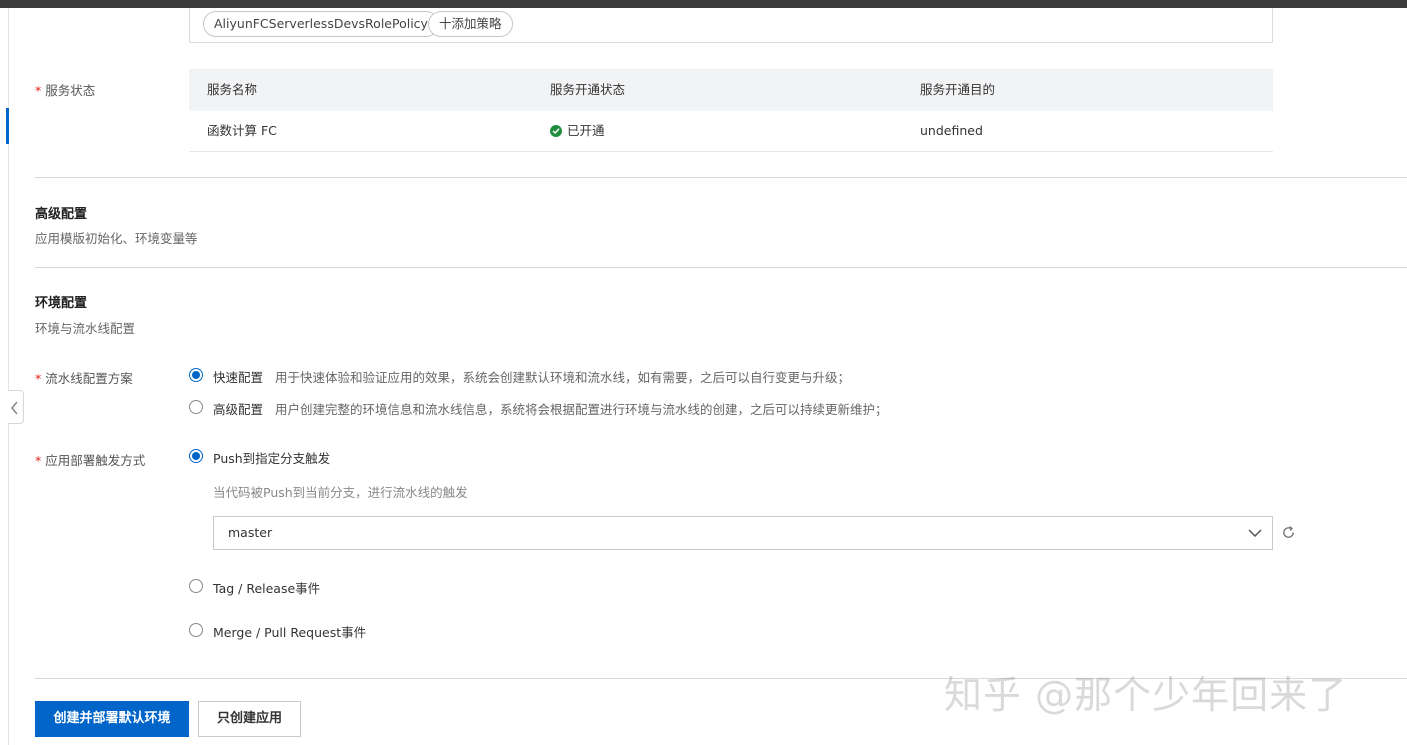 The width and height of the screenshot is (1407, 745). Describe the element at coordinates (116, 238) in the screenshot. I see `advanced-config-desc: 应用模版初始化、环境变量等` at that location.